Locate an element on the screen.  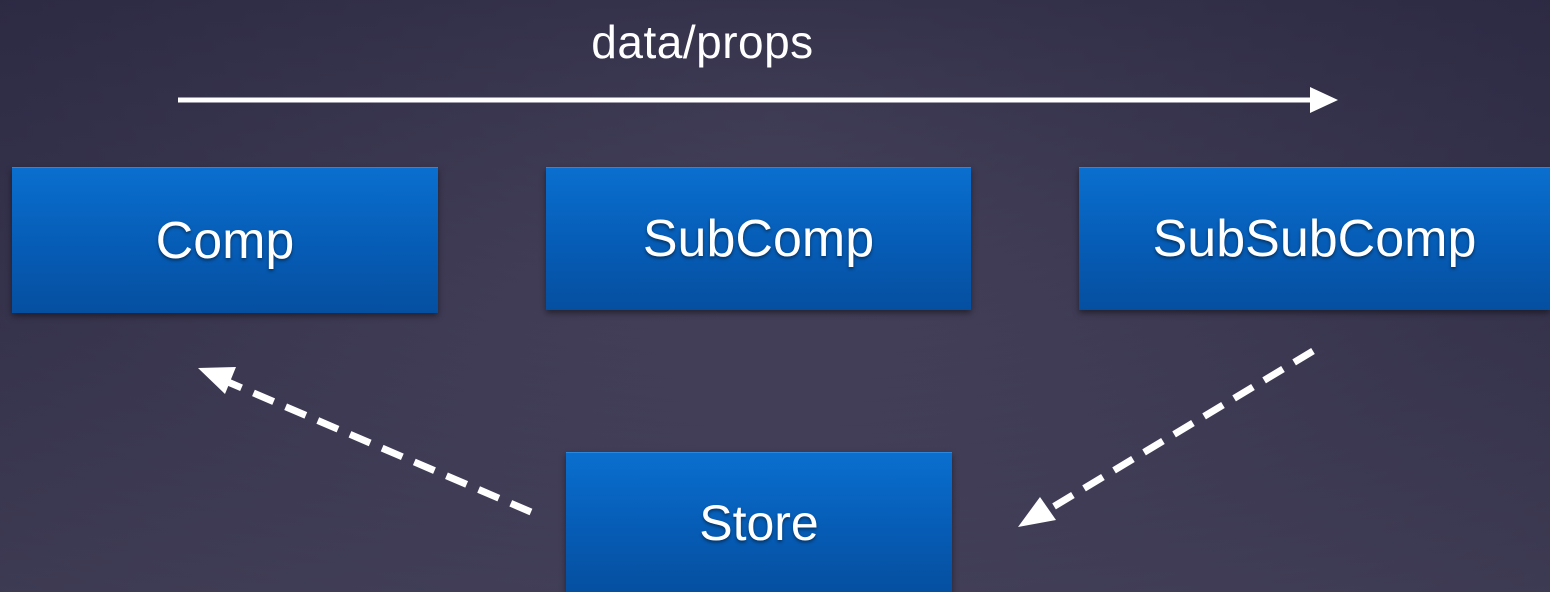
node-subsubcomp-label: SubSubComp is located at coordinates (1314, 239).